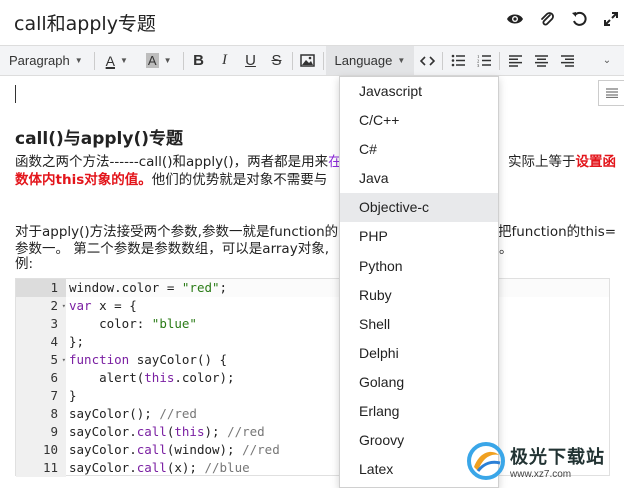 This screenshot has width=624, height=488. What do you see at coordinates (41, 342) in the screenshot?
I see `line-number: 4` at bounding box center [41, 342].